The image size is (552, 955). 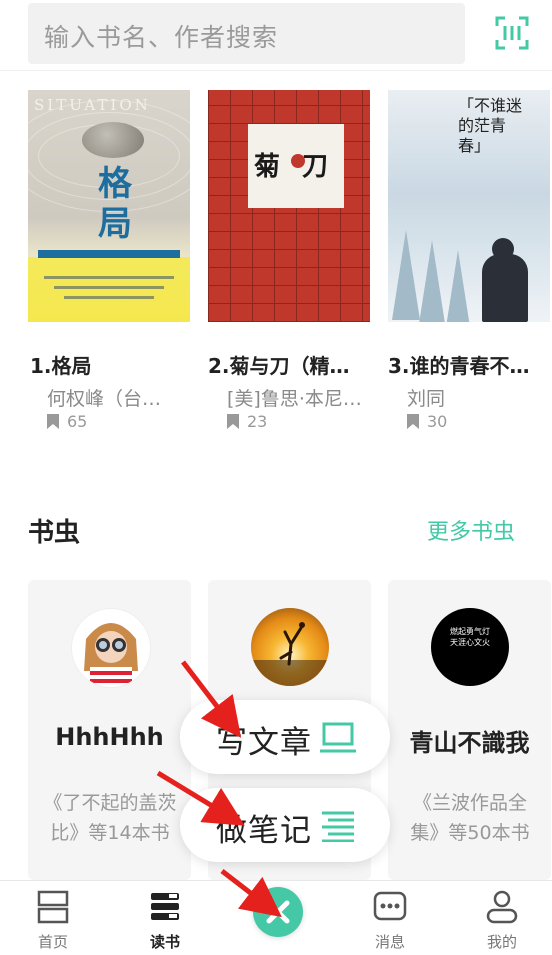 I want to click on header-divider, so click(x=276, y=70).